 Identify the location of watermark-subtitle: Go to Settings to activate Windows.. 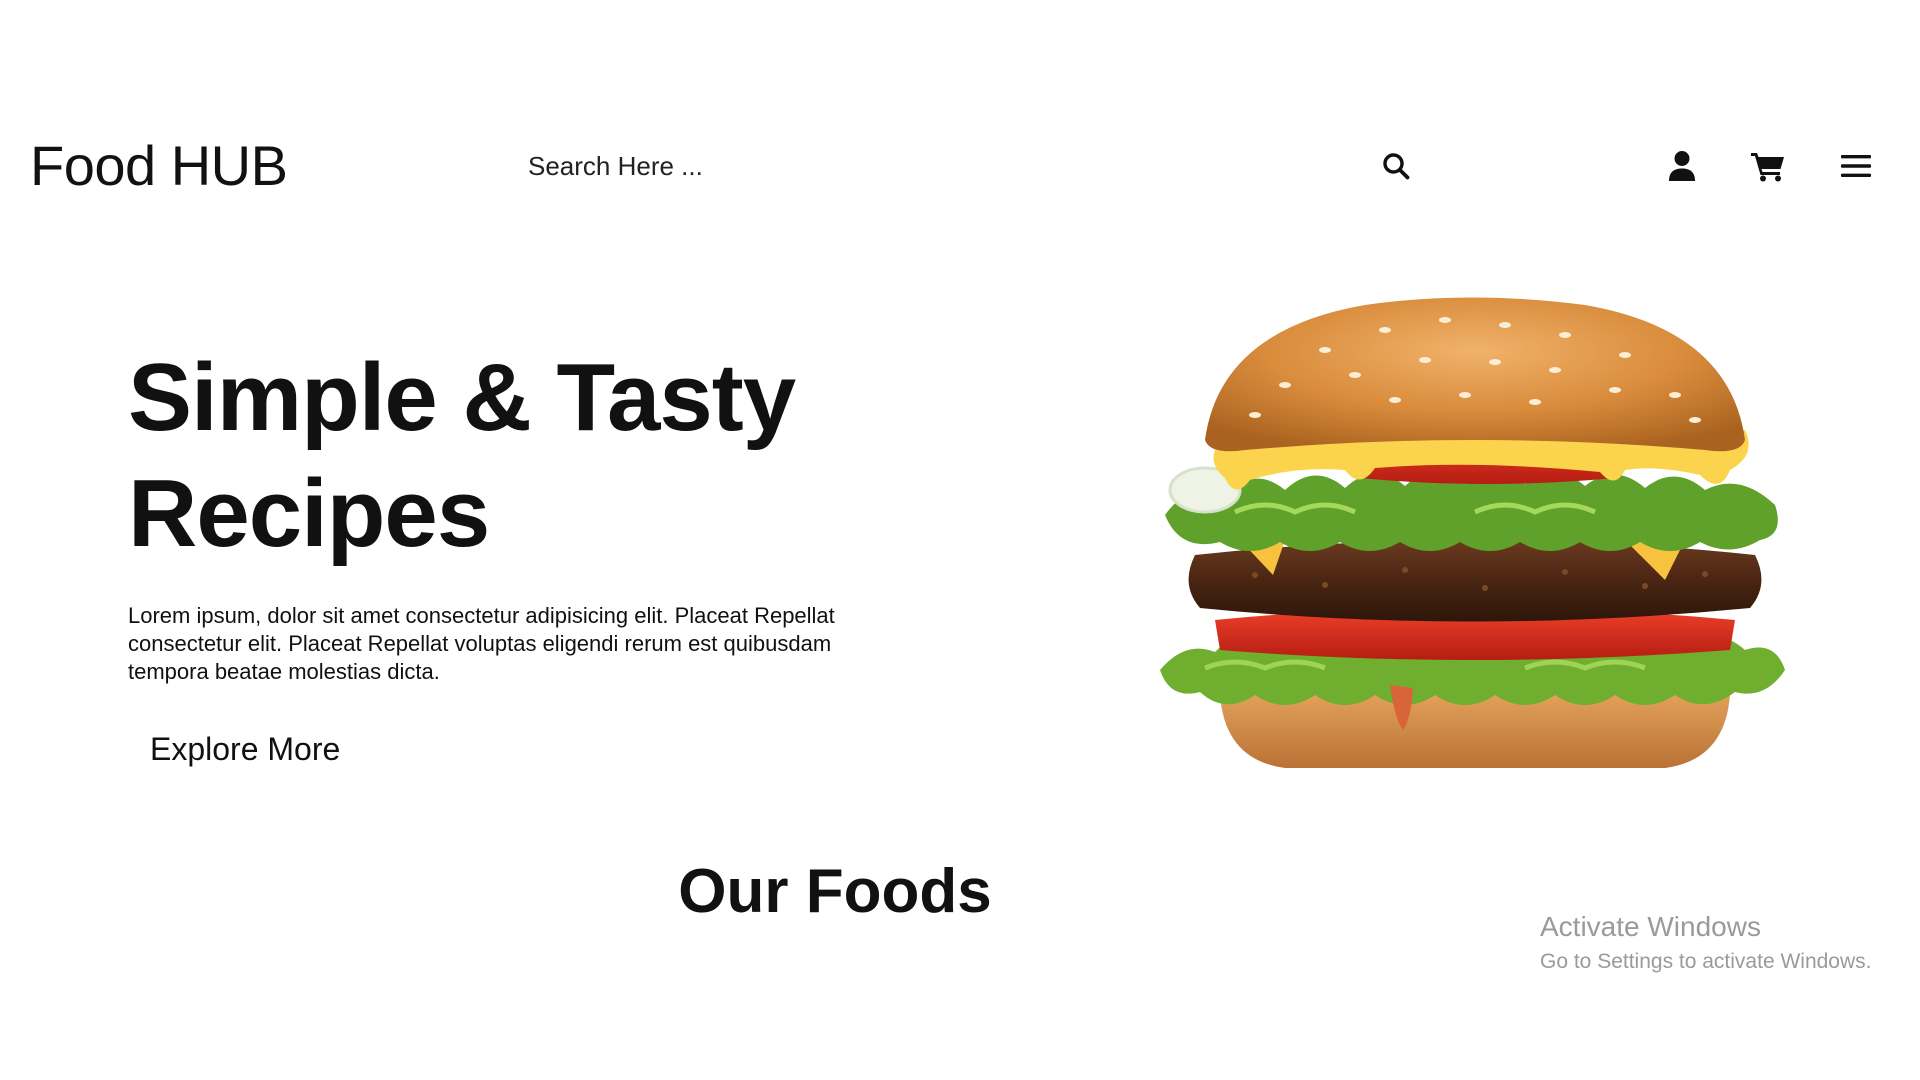
(1706, 961).